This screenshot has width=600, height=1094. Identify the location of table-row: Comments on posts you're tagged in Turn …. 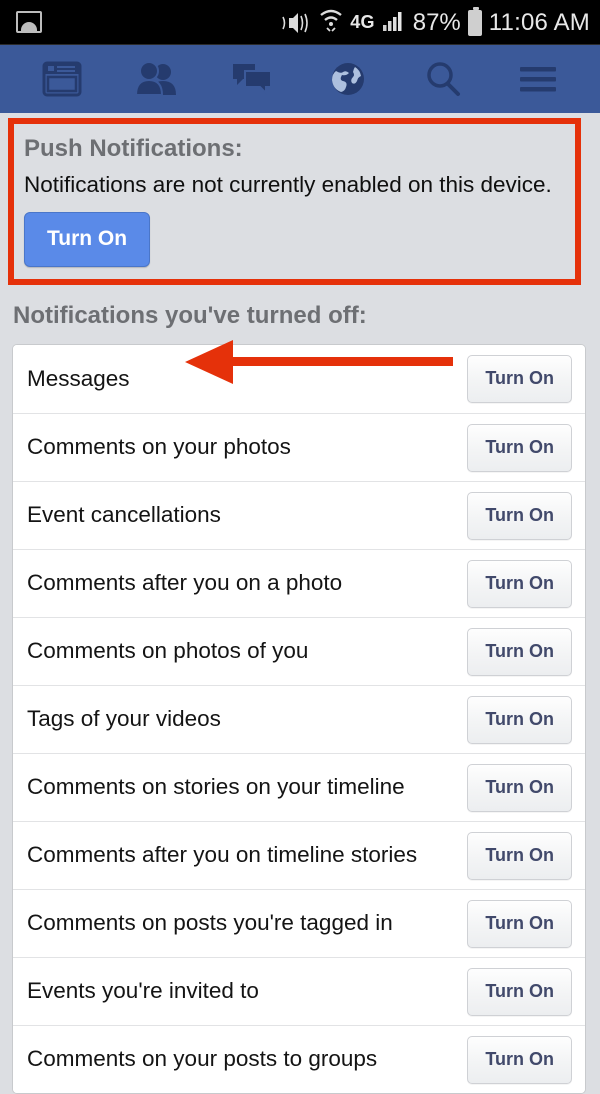
(299, 923).